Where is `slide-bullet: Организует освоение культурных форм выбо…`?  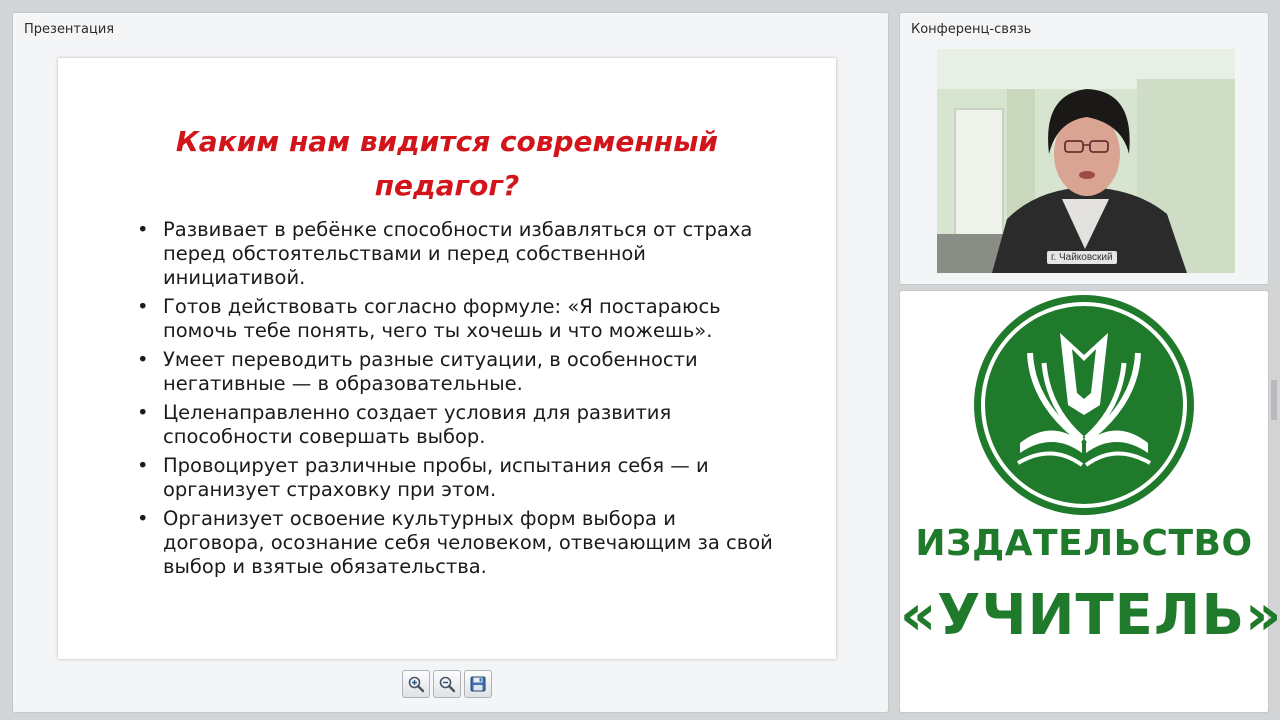 slide-bullet: Организует освоение культурных форм выбо… is located at coordinates (458, 543).